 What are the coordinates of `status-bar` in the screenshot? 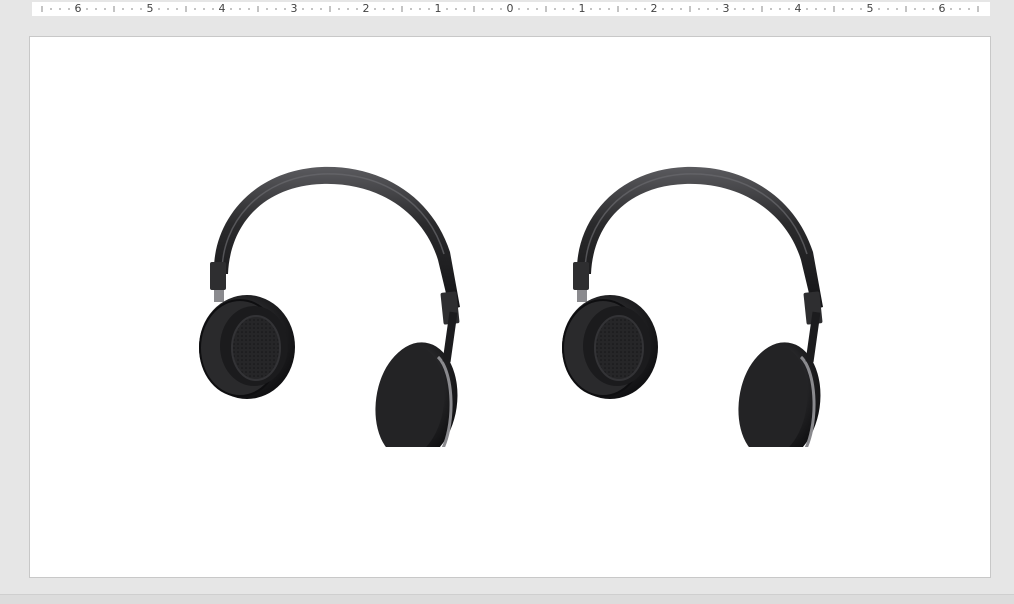 It's located at (507, 599).